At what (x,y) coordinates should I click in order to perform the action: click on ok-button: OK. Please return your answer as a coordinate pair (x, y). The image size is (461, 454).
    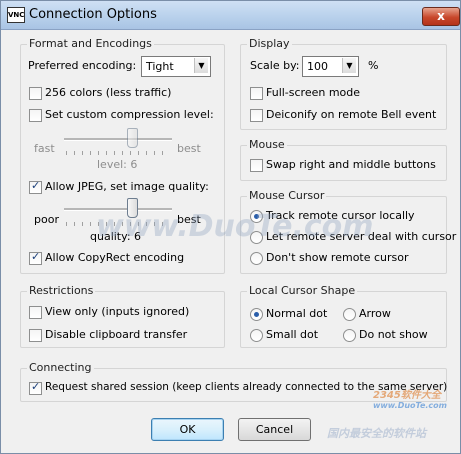
    Looking at the image, I should click on (187, 429).